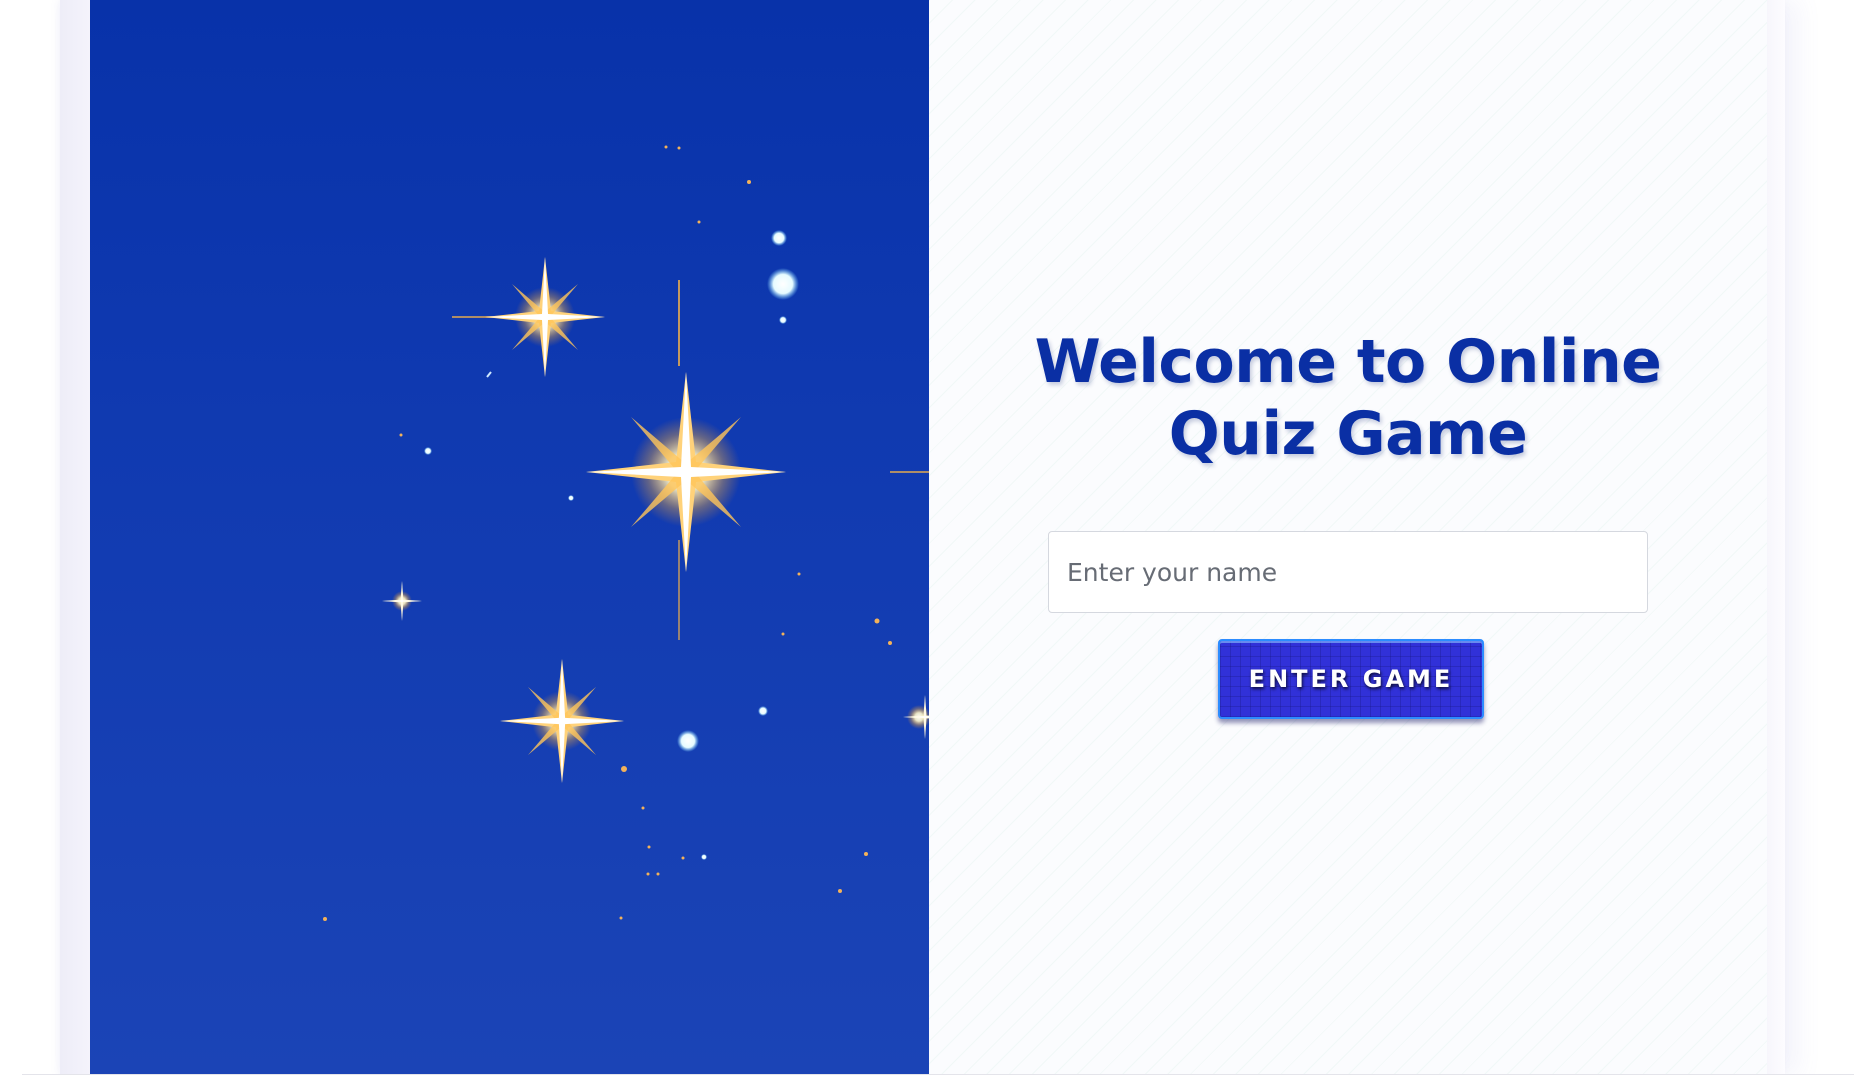 This screenshot has height=1075, width=1854. What do you see at coordinates (75, 537) in the screenshot?
I see `left-gutter` at bounding box center [75, 537].